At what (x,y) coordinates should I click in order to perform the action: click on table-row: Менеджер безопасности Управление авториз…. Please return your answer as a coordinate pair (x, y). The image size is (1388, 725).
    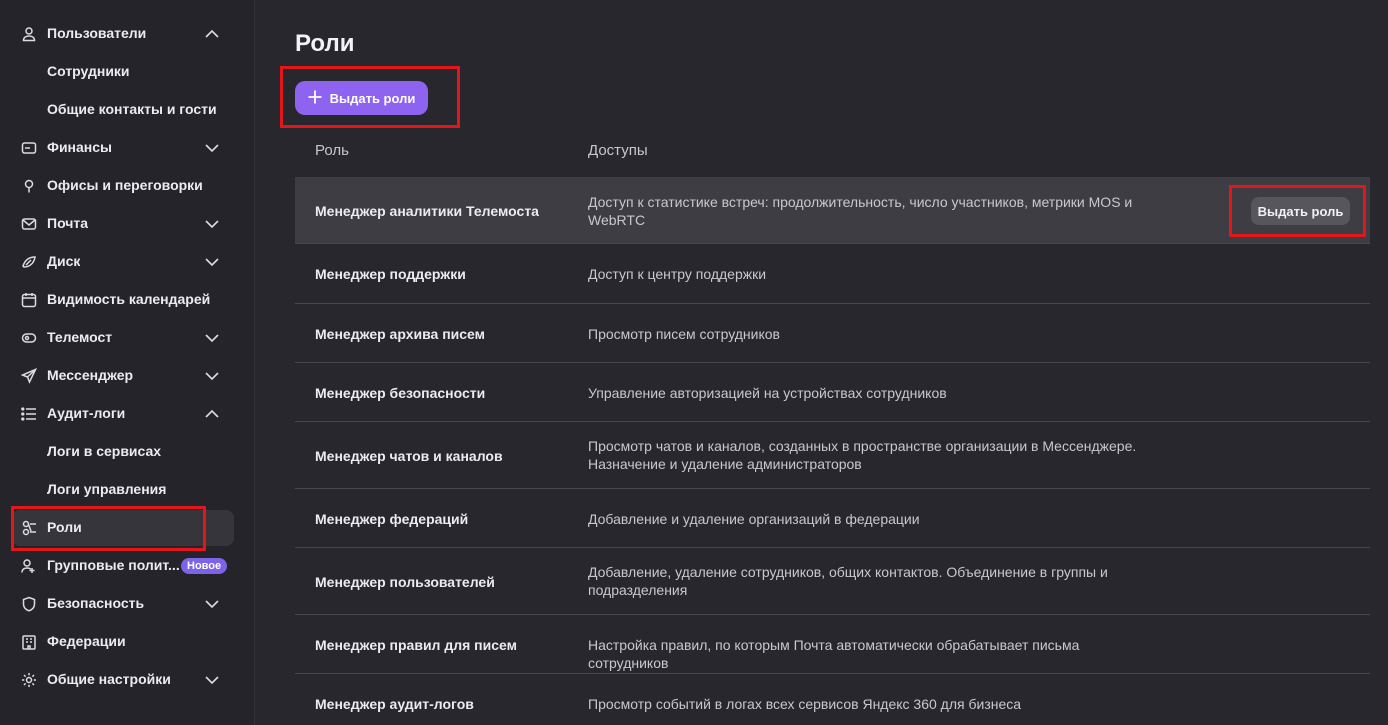
    Looking at the image, I should click on (832, 392).